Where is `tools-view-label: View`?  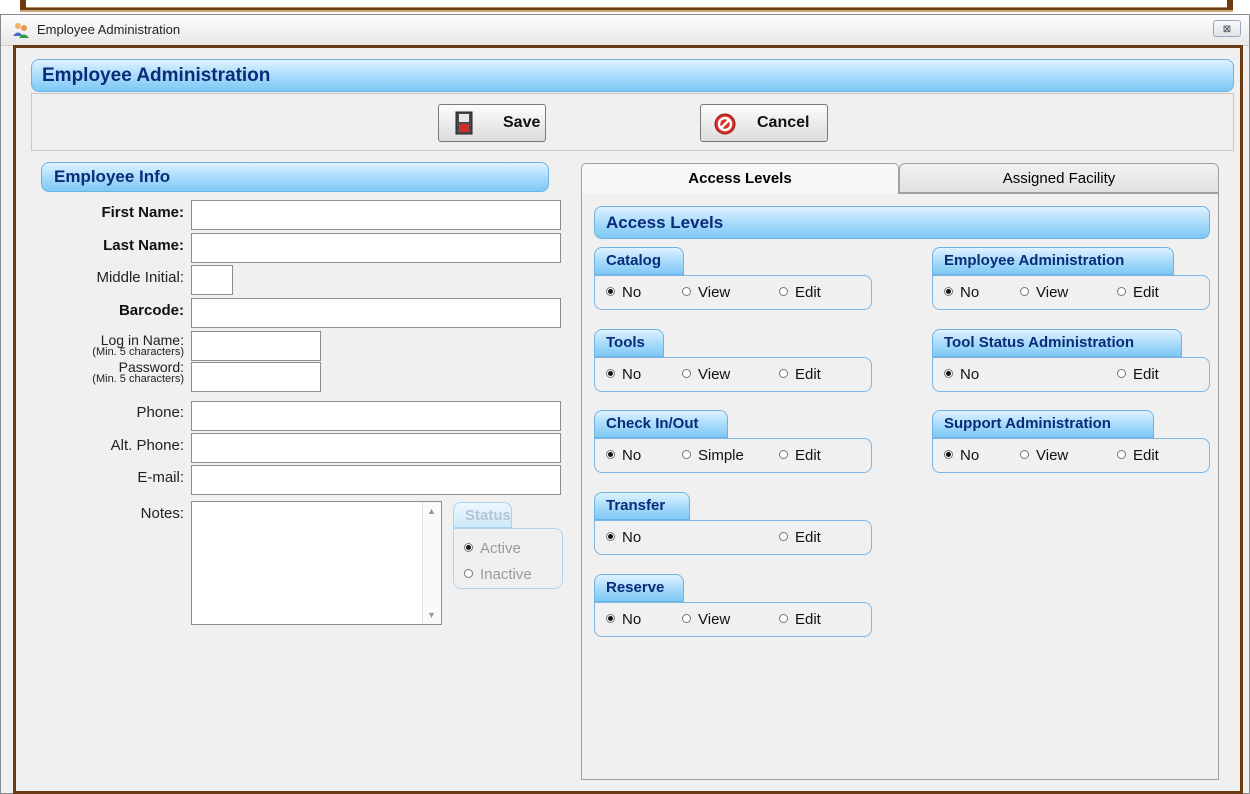
tools-view-label: View is located at coordinates (714, 374).